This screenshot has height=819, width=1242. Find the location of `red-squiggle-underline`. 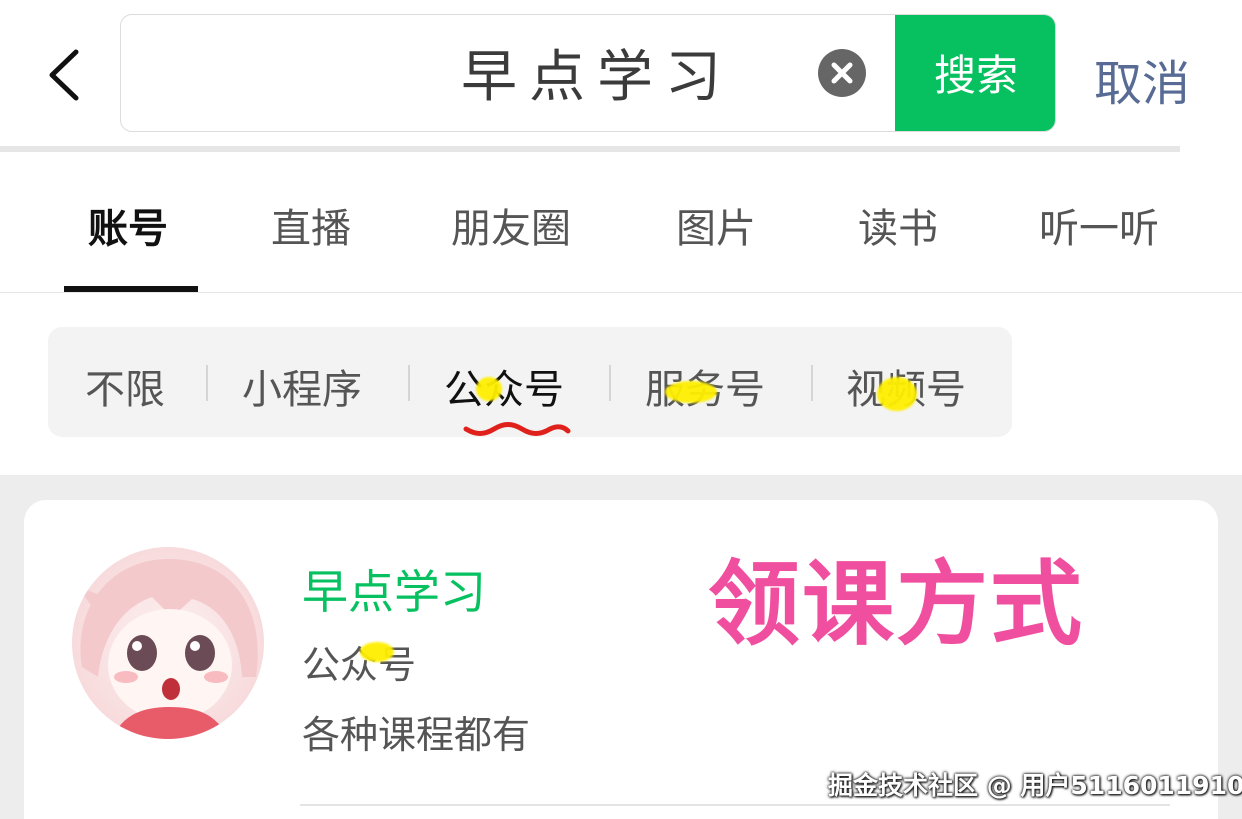

red-squiggle-underline is located at coordinates (517, 429).